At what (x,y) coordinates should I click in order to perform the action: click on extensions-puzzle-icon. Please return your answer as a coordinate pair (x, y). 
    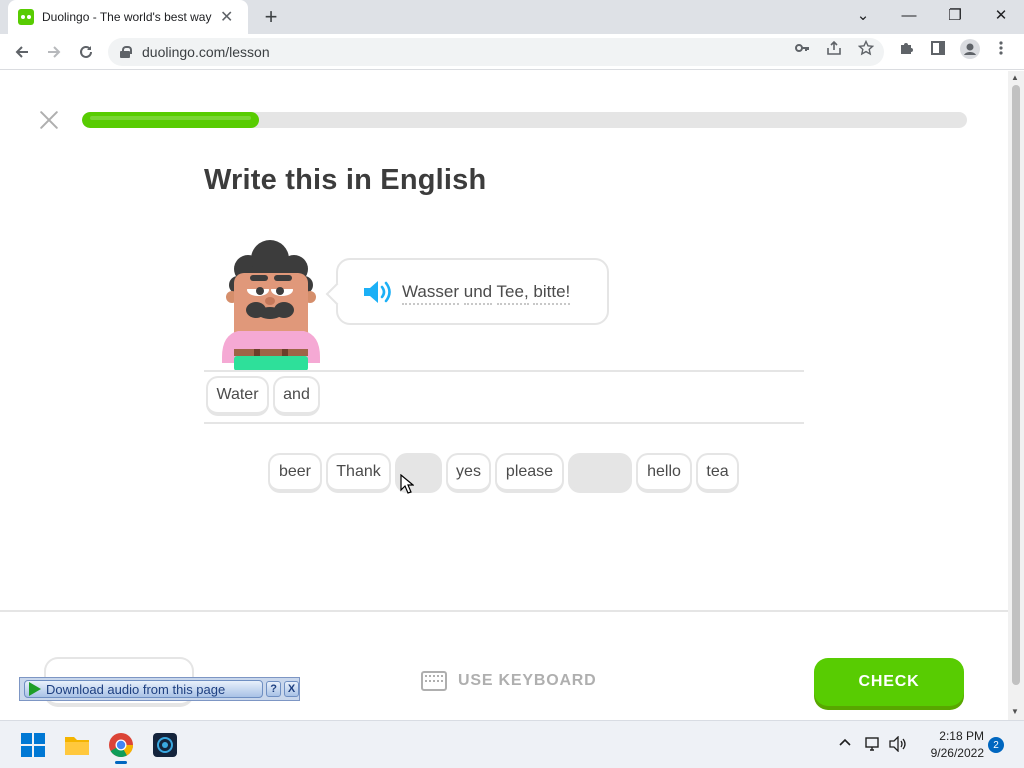
    Looking at the image, I should click on (906, 49).